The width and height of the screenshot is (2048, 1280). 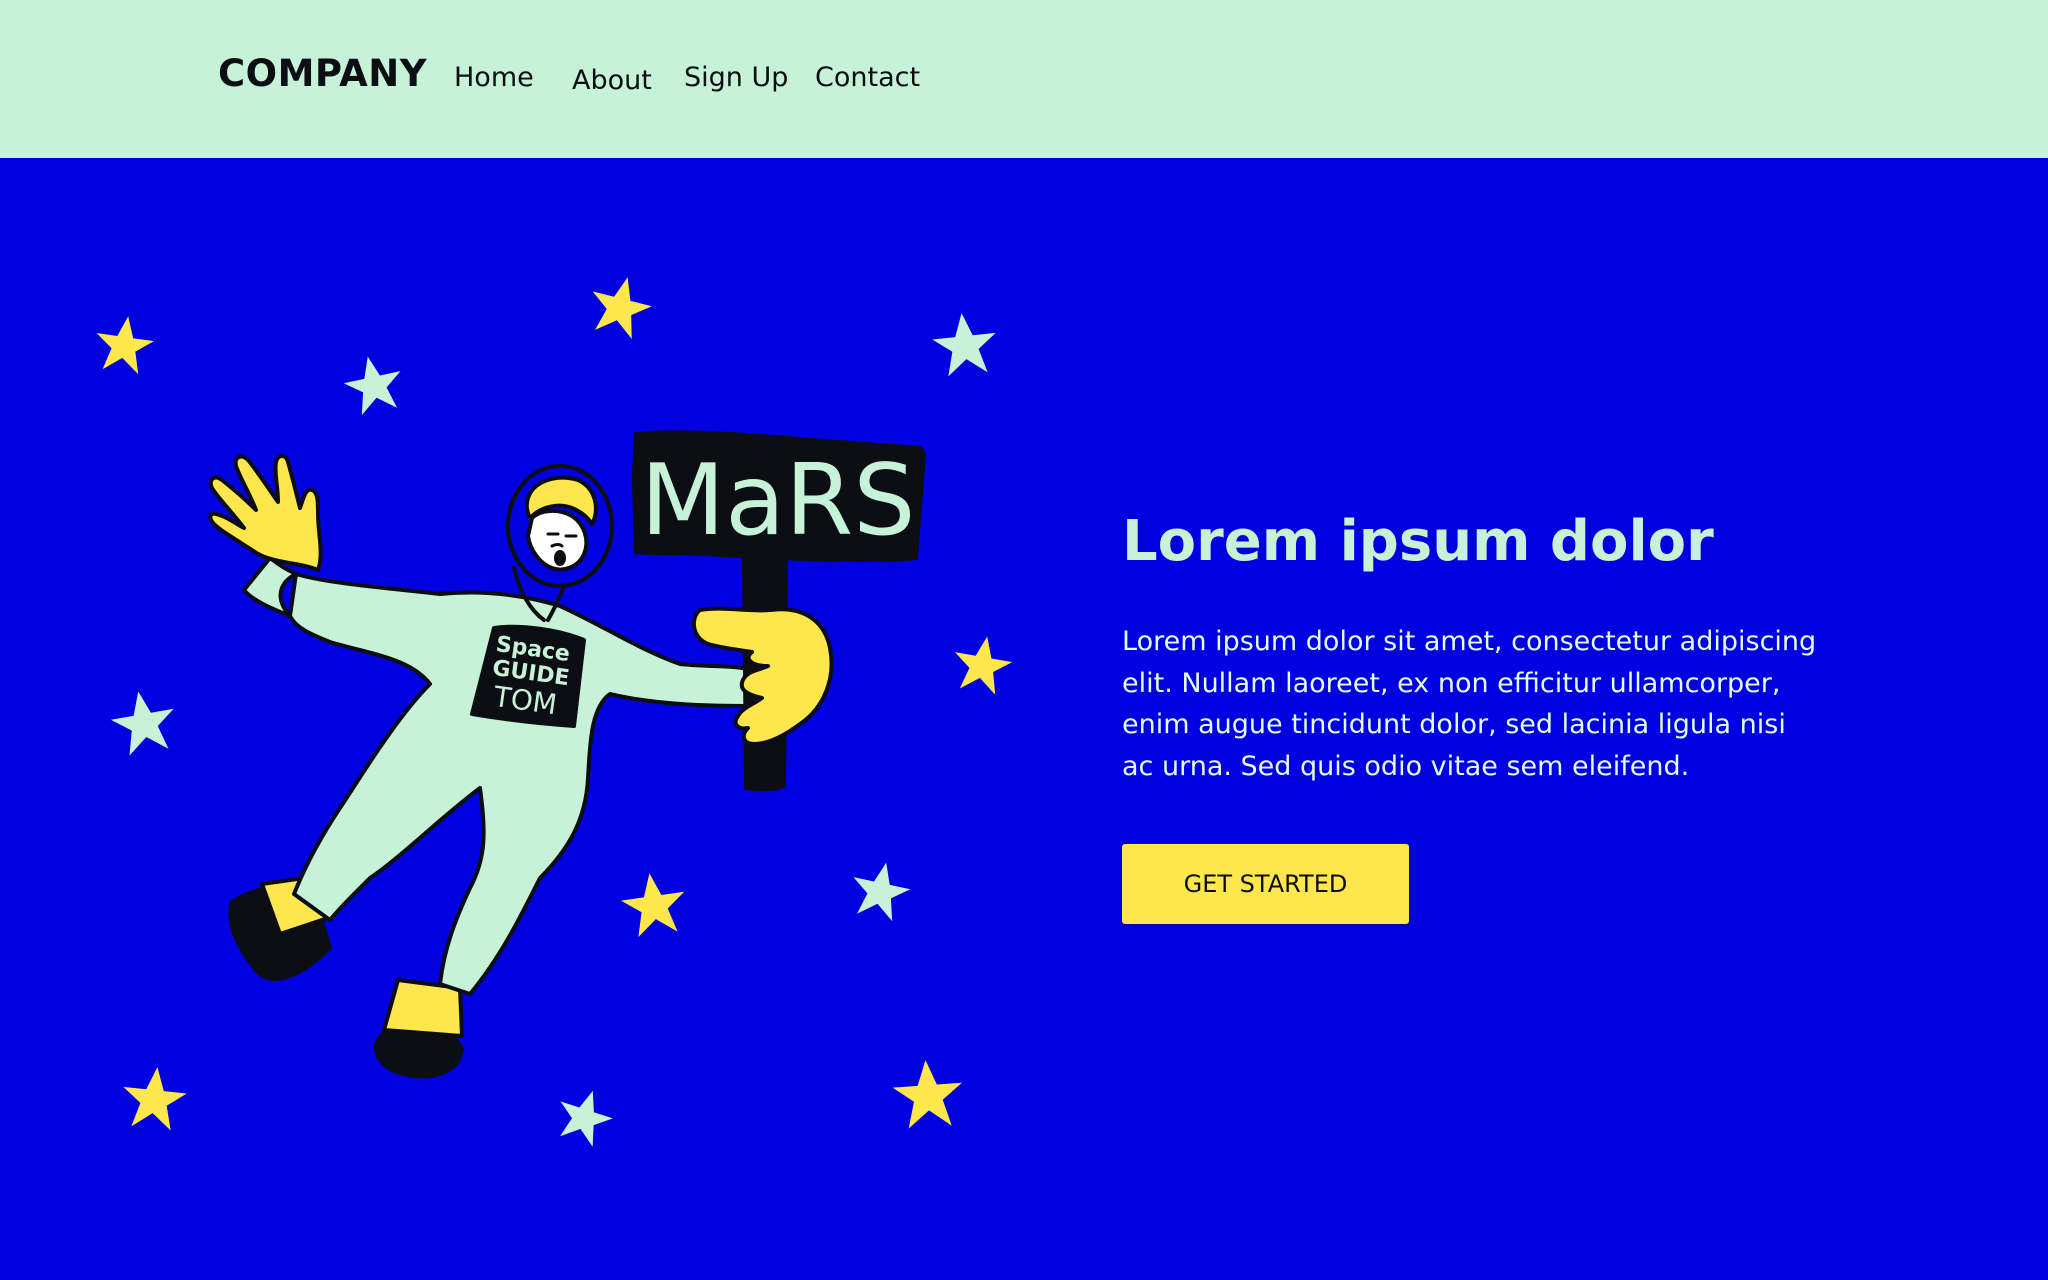 What do you see at coordinates (1418, 541) in the screenshot?
I see `hero-title: Lorem ipsum dolor` at bounding box center [1418, 541].